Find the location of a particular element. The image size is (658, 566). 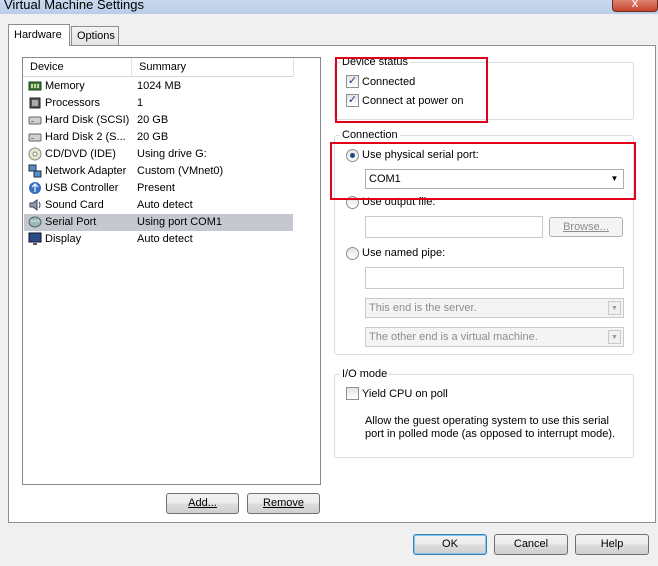

help-button-label: Help is located at coordinates (612, 544).